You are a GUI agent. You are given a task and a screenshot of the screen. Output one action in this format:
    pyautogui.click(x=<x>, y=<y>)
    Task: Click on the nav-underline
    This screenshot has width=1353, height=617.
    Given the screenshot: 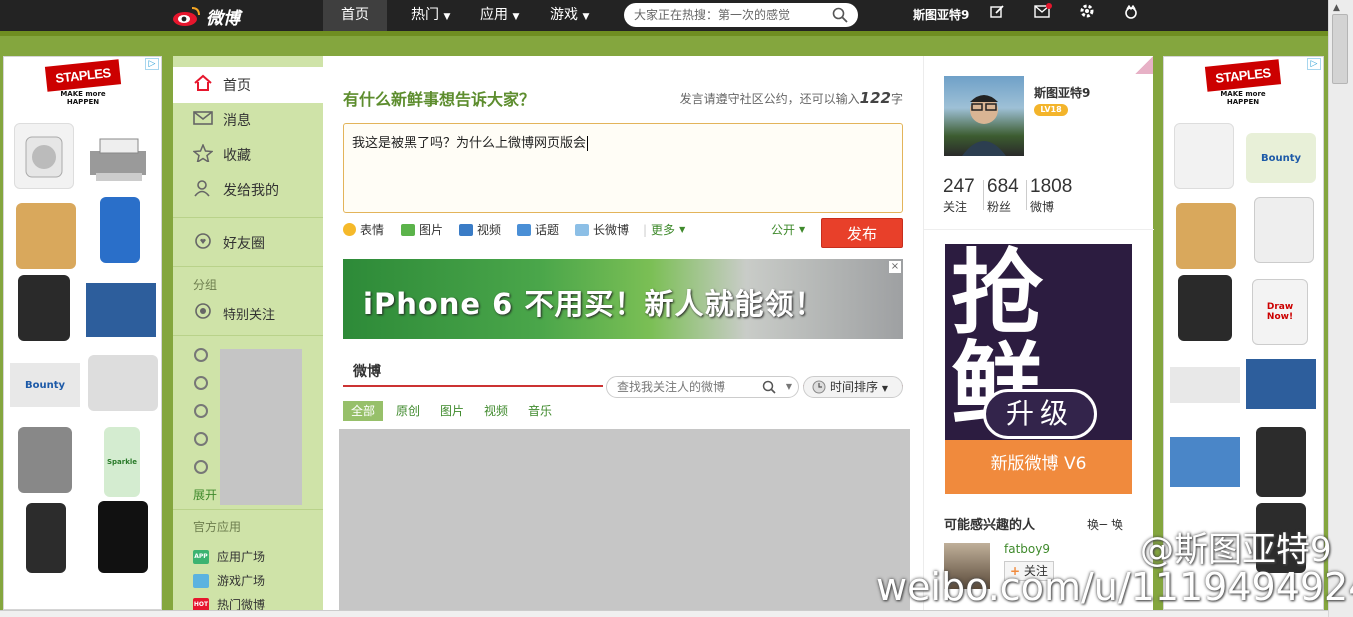 What is the action you would take?
    pyautogui.click(x=664, y=33)
    